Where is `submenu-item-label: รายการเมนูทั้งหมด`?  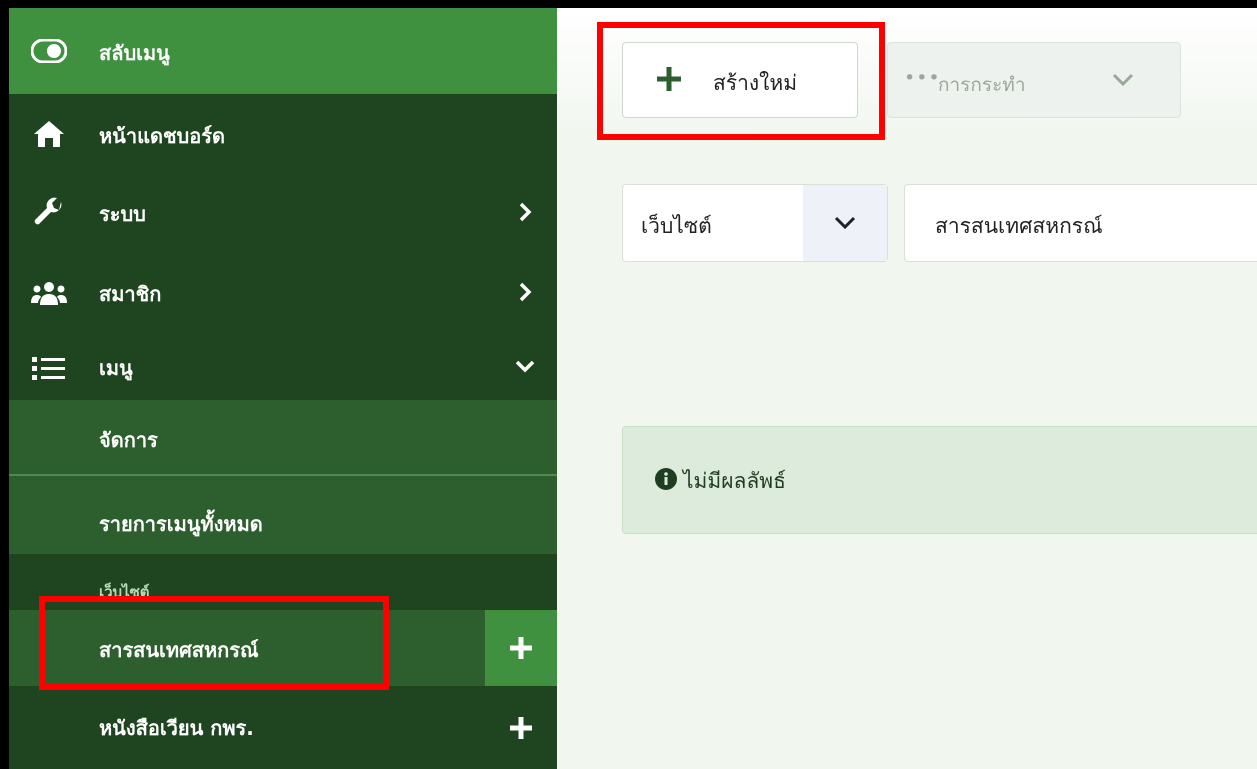
submenu-item-label: รายการเมนูทั้งหมด is located at coordinates (181, 524).